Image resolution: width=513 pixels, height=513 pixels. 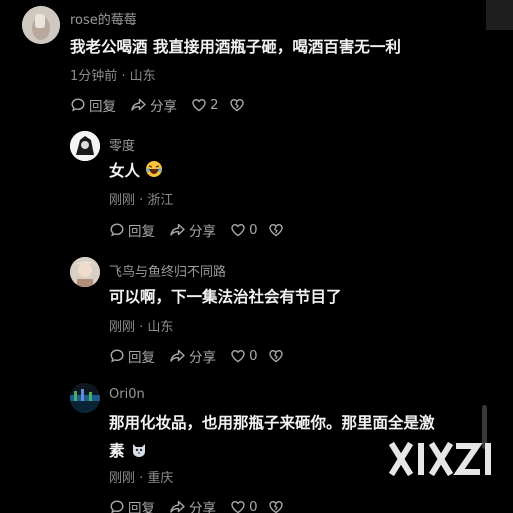 What do you see at coordinates (141, 200) in the screenshot?
I see `comment-meta: 刚刚 · 浙江` at bounding box center [141, 200].